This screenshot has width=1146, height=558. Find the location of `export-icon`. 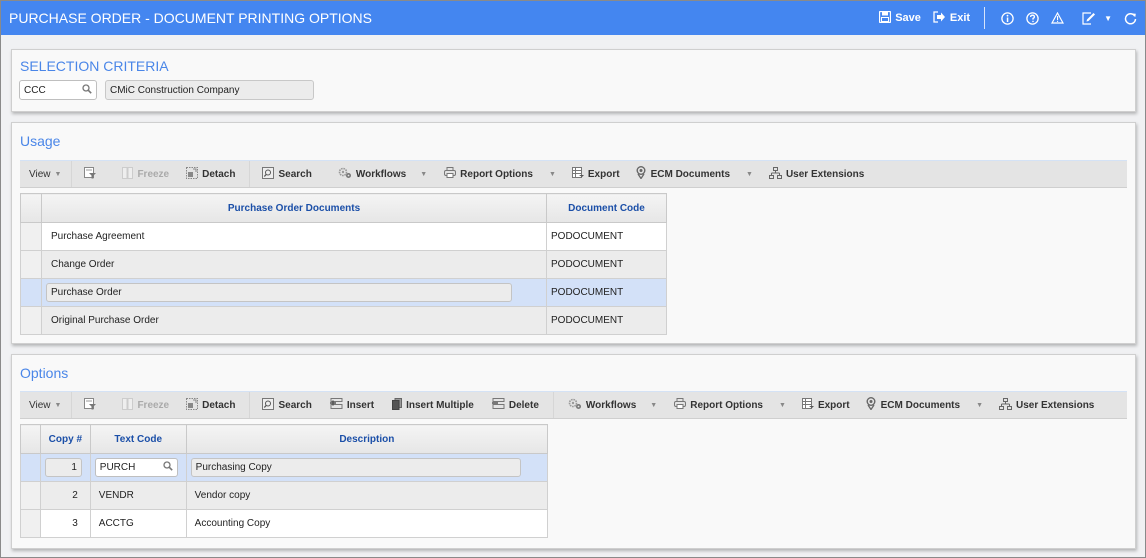

export-icon is located at coordinates (807, 405).